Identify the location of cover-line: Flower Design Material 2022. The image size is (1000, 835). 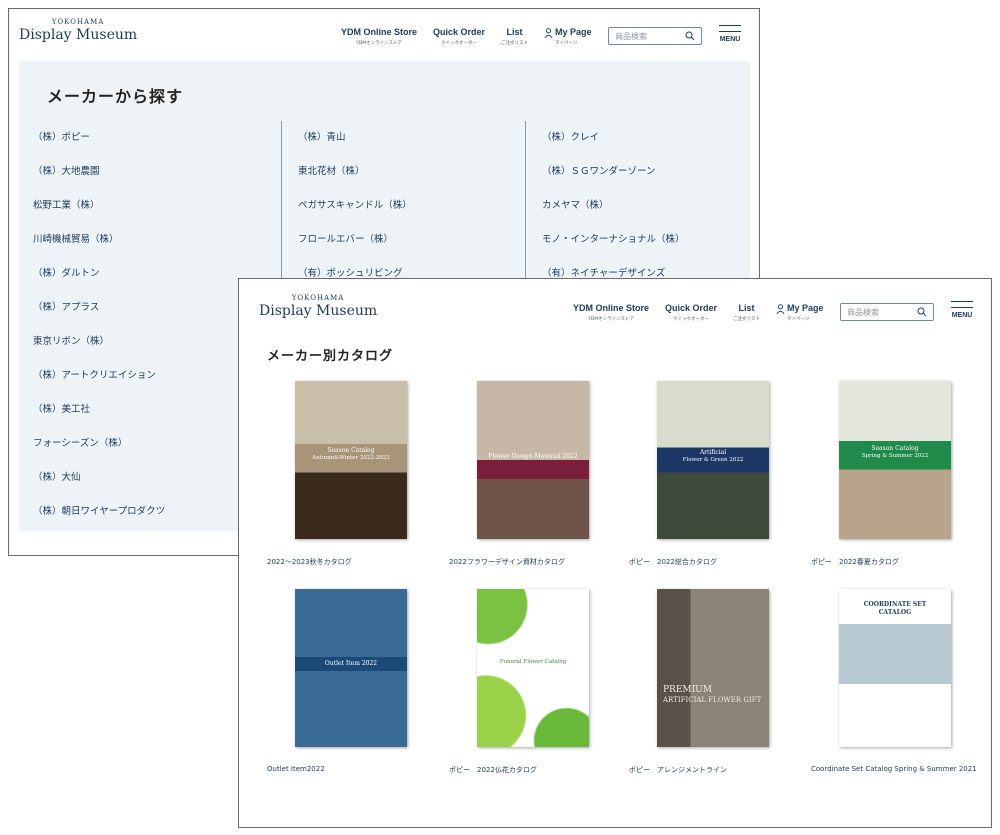
(533, 456).